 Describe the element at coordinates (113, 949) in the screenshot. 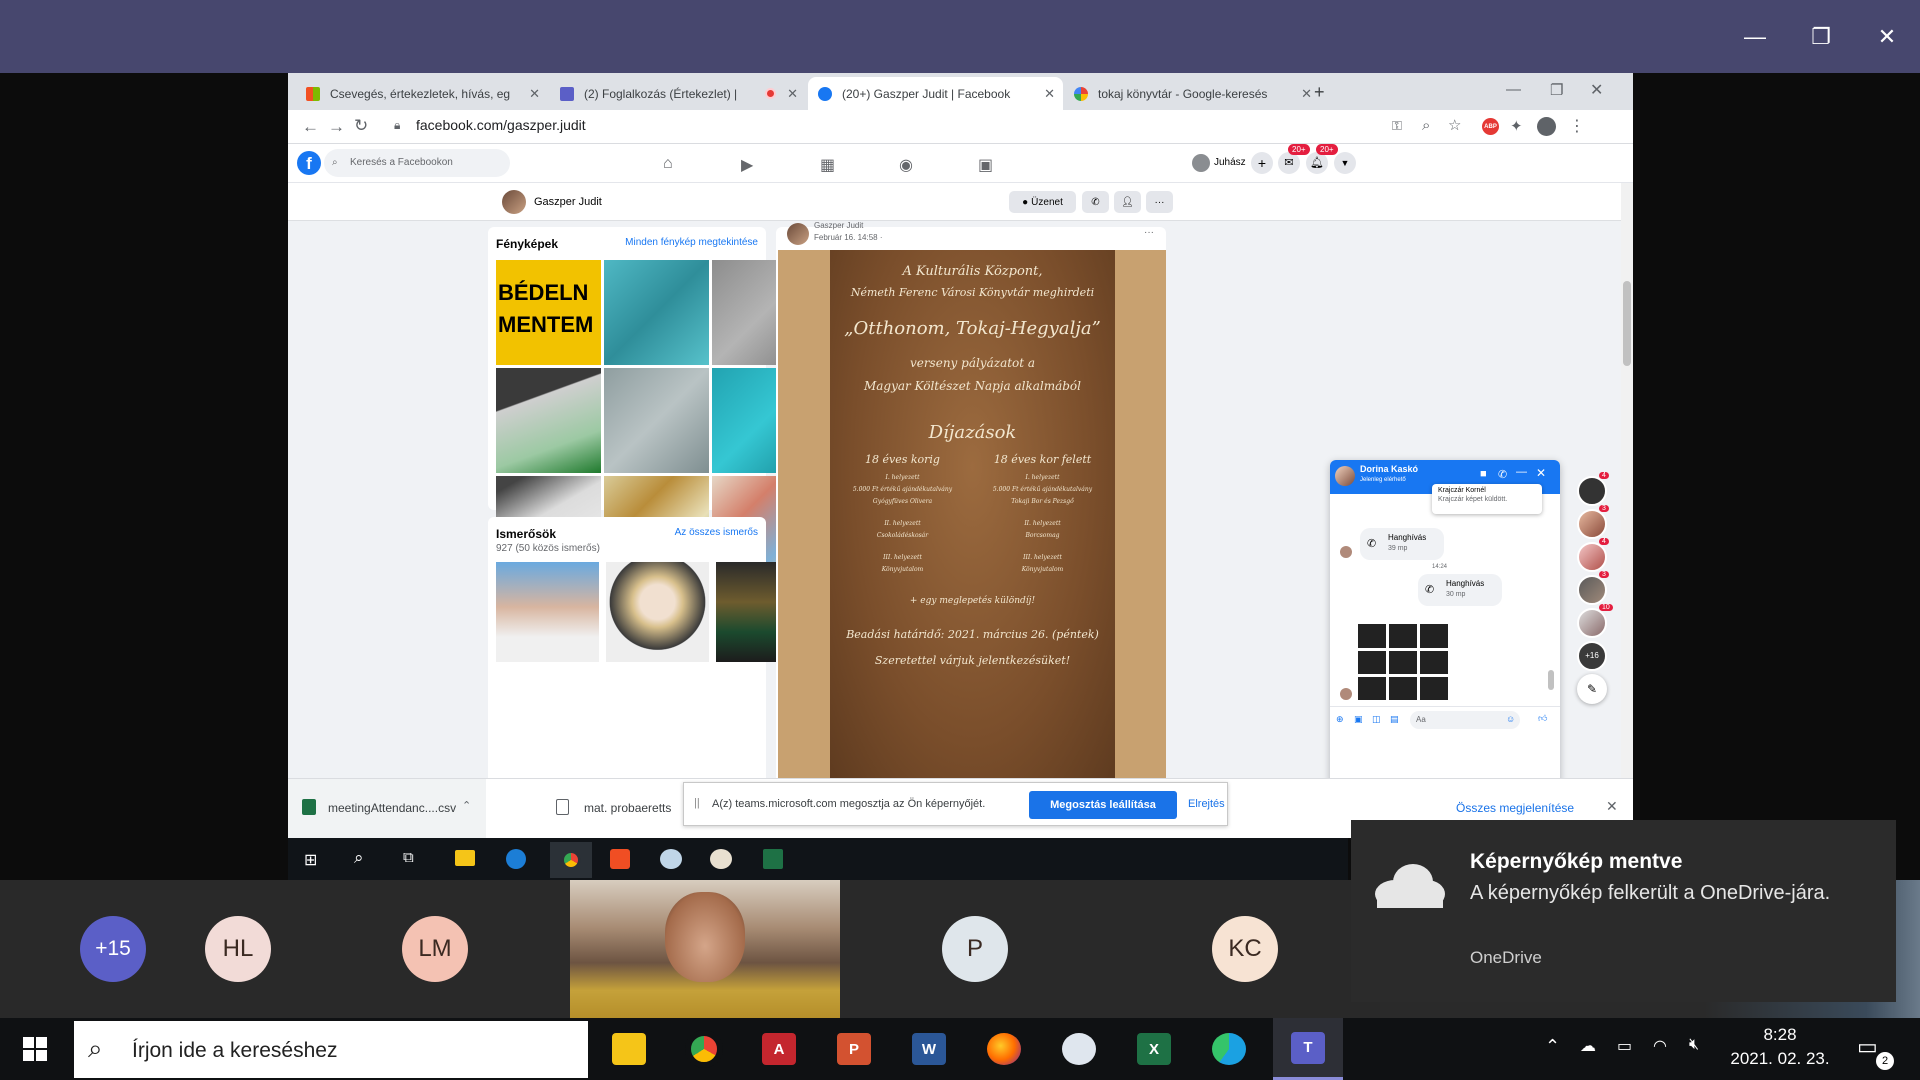

I see `overflow-participants: +15` at that location.